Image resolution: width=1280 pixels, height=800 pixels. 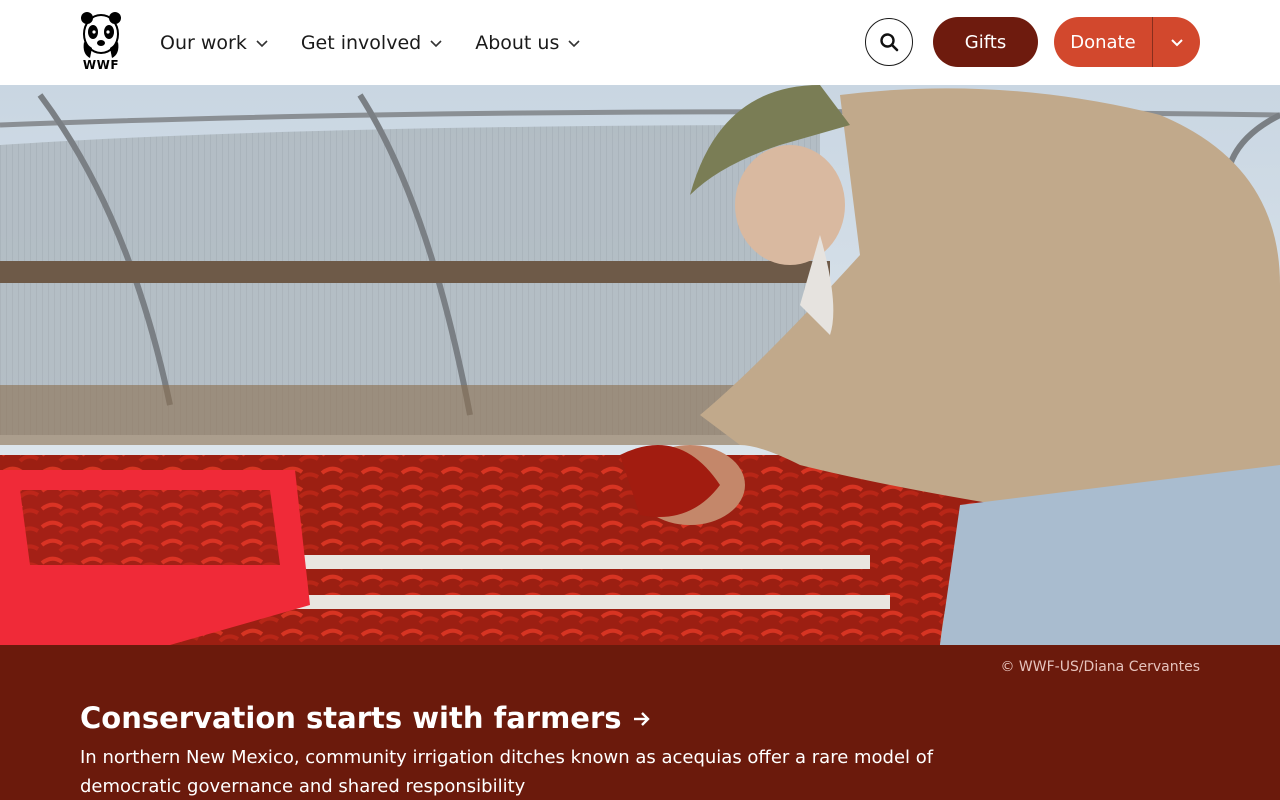 I want to click on main-nav: Our work Get involved About us, so click(x=386, y=42).